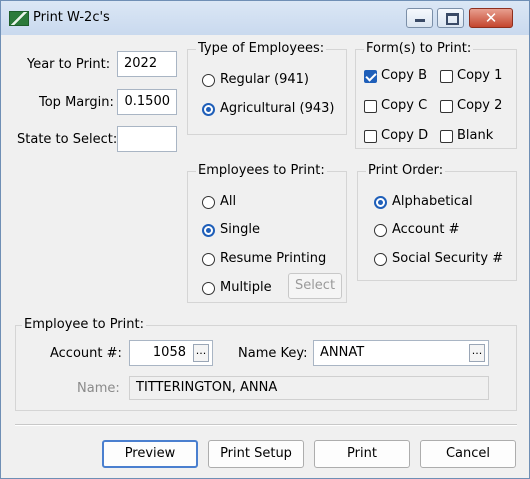  I want to click on top-margin-label: Top Margin:, so click(76, 102).